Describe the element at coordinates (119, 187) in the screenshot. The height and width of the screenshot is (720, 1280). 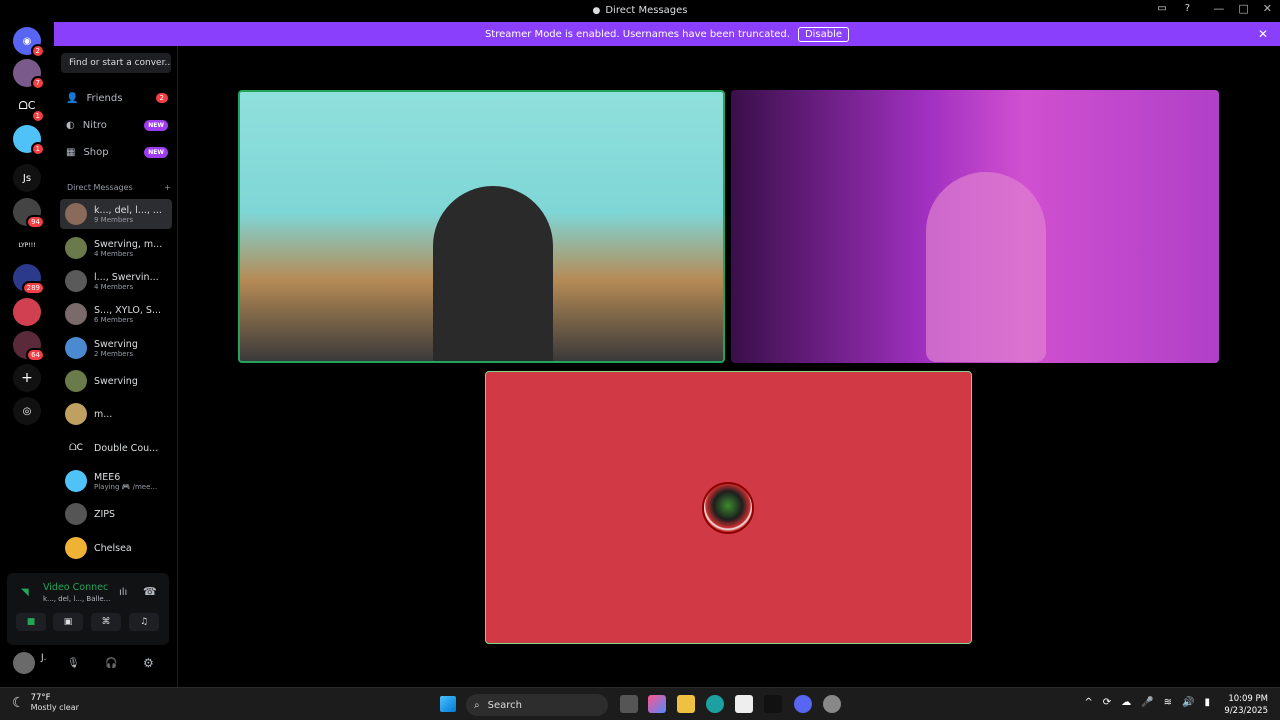
I see `dm-section-header: Direct Messages +` at that location.